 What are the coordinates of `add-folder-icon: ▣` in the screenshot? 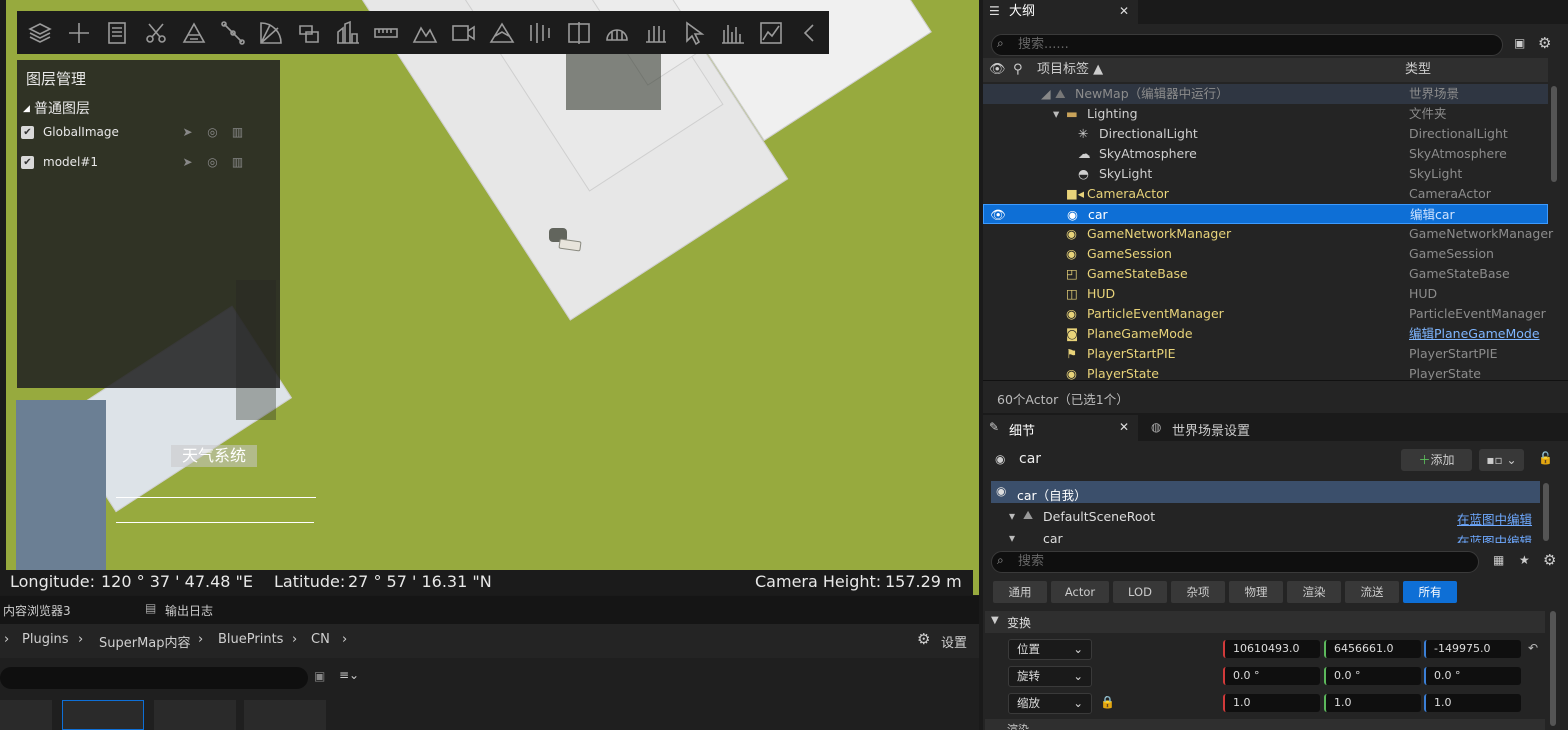 It's located at (1519, 43).